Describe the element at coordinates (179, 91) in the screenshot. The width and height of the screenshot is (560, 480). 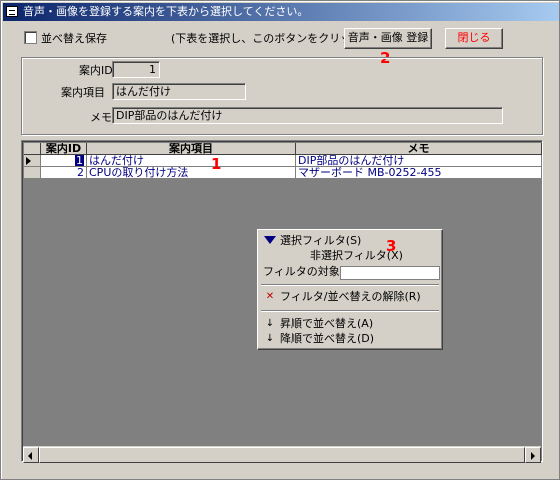
I see `guide-item-field: はんだ付け` at that location.